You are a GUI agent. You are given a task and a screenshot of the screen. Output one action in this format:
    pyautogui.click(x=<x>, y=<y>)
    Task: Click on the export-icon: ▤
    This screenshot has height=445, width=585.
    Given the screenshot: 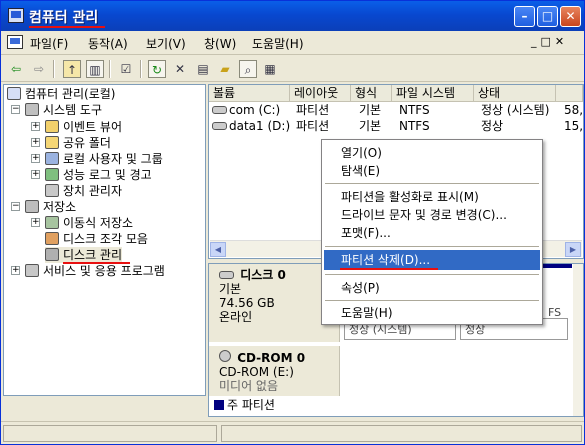 What is the action you would take?
    pyautogui.click(x=203, y=69)
    